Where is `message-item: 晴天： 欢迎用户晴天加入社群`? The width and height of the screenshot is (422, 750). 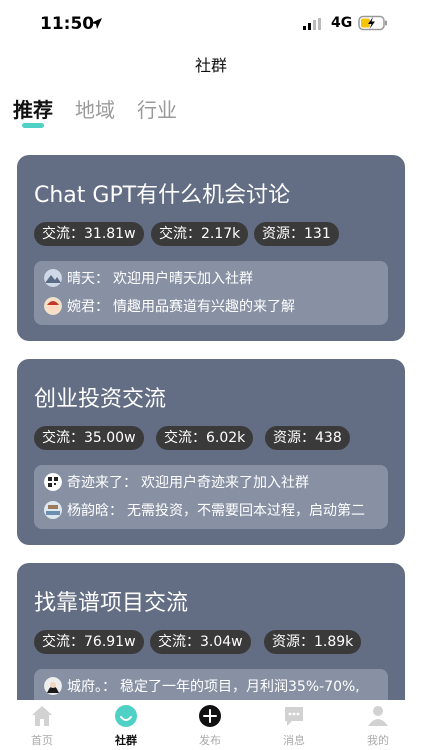 message-item: 晴天： 欢迎用户晴天加入社群 is located at coordinates (148, 278).